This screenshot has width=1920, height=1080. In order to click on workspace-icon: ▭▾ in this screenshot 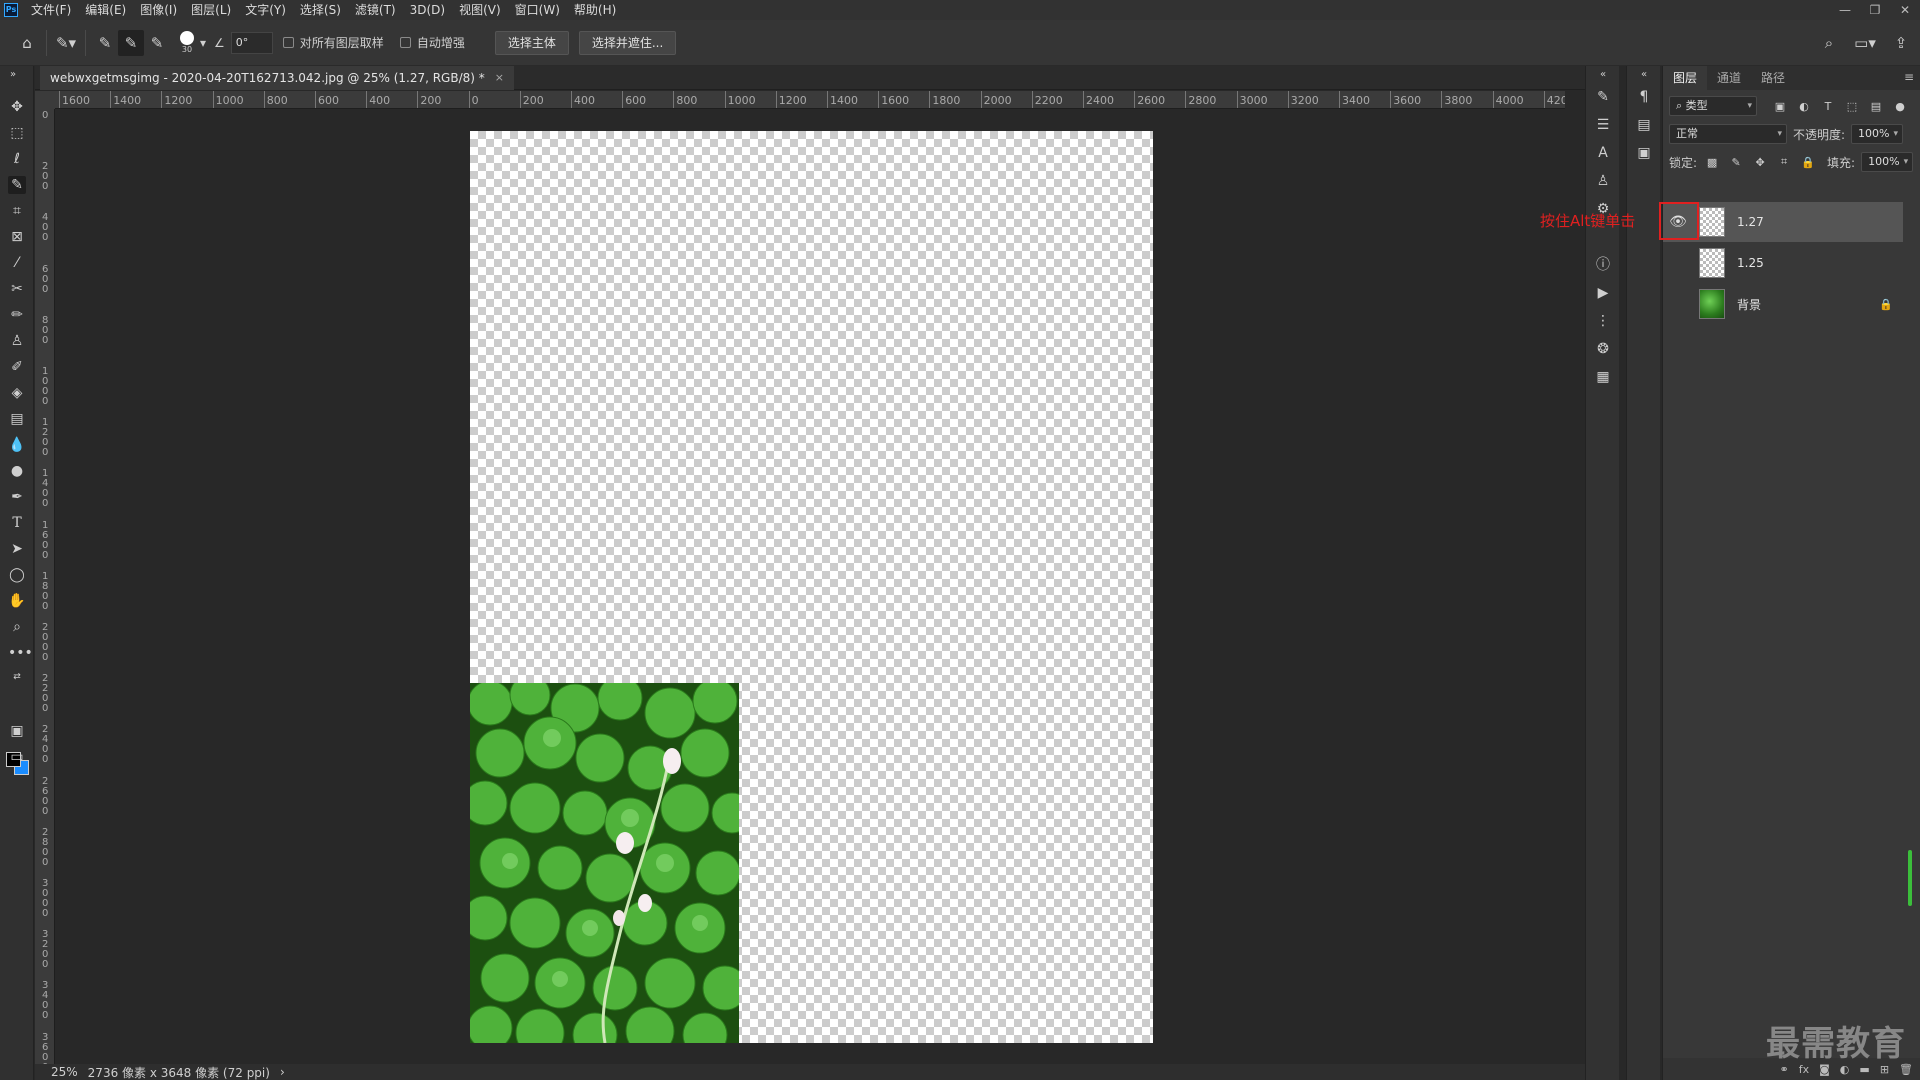, I will do `click(1865, 43)`.